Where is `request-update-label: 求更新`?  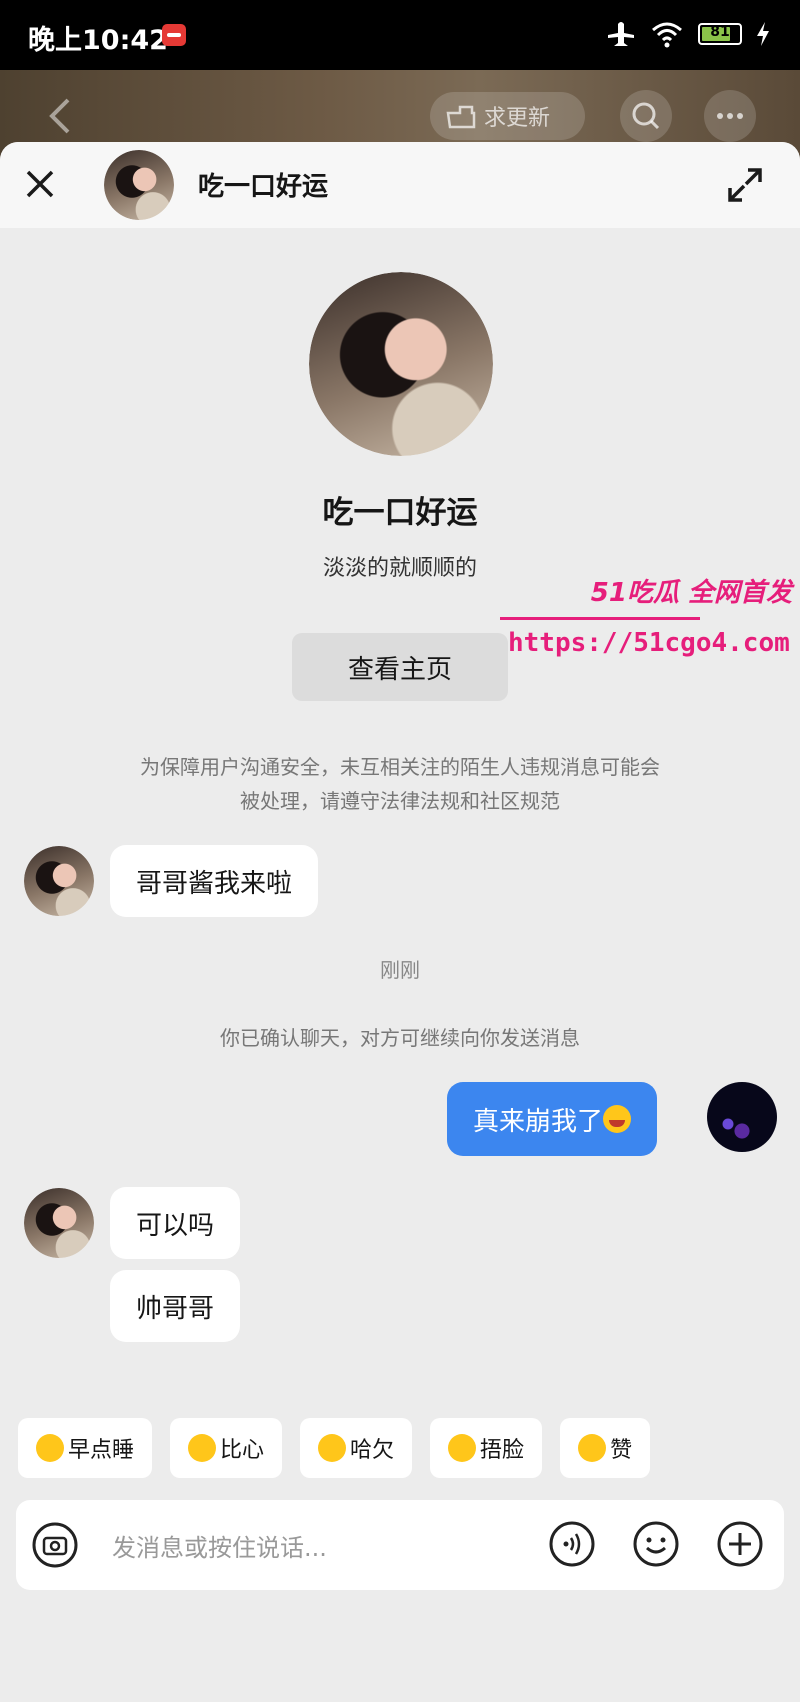 request-update-label: 求更新 is located at coordinates (517, 118).